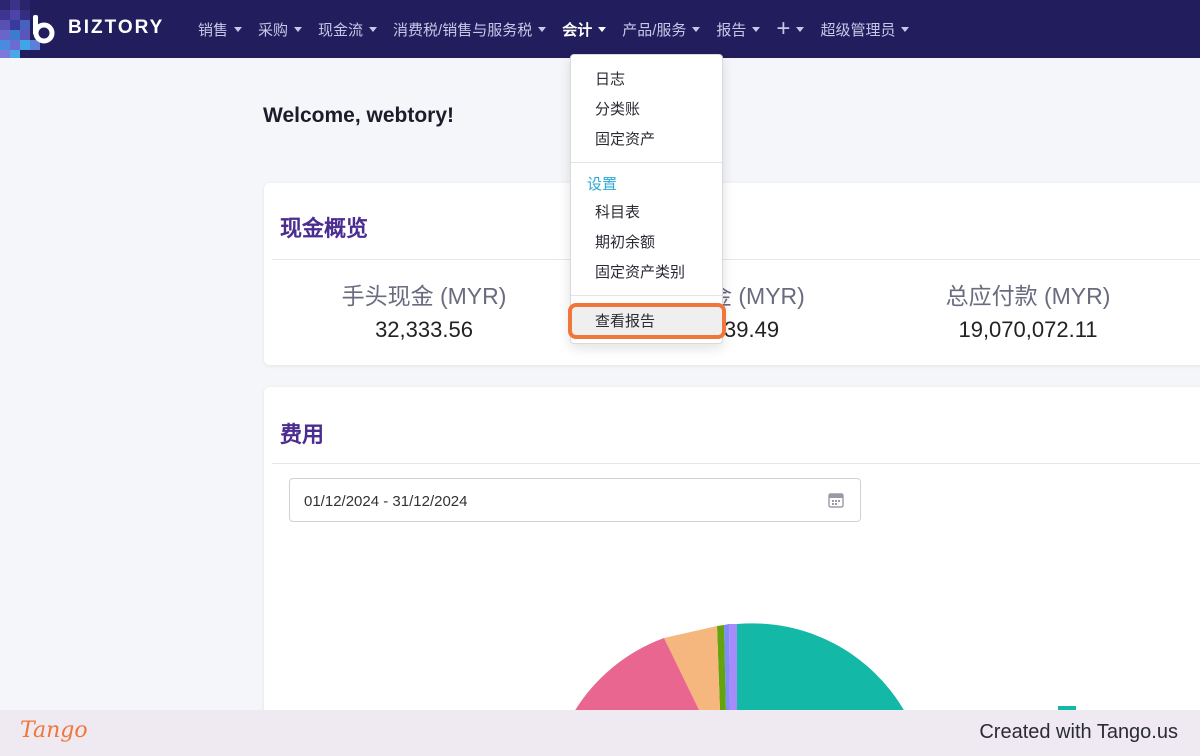 This screenshot has width=1200, height=756. I want to click on nav-products: 产品/服务, so click(661, 29).